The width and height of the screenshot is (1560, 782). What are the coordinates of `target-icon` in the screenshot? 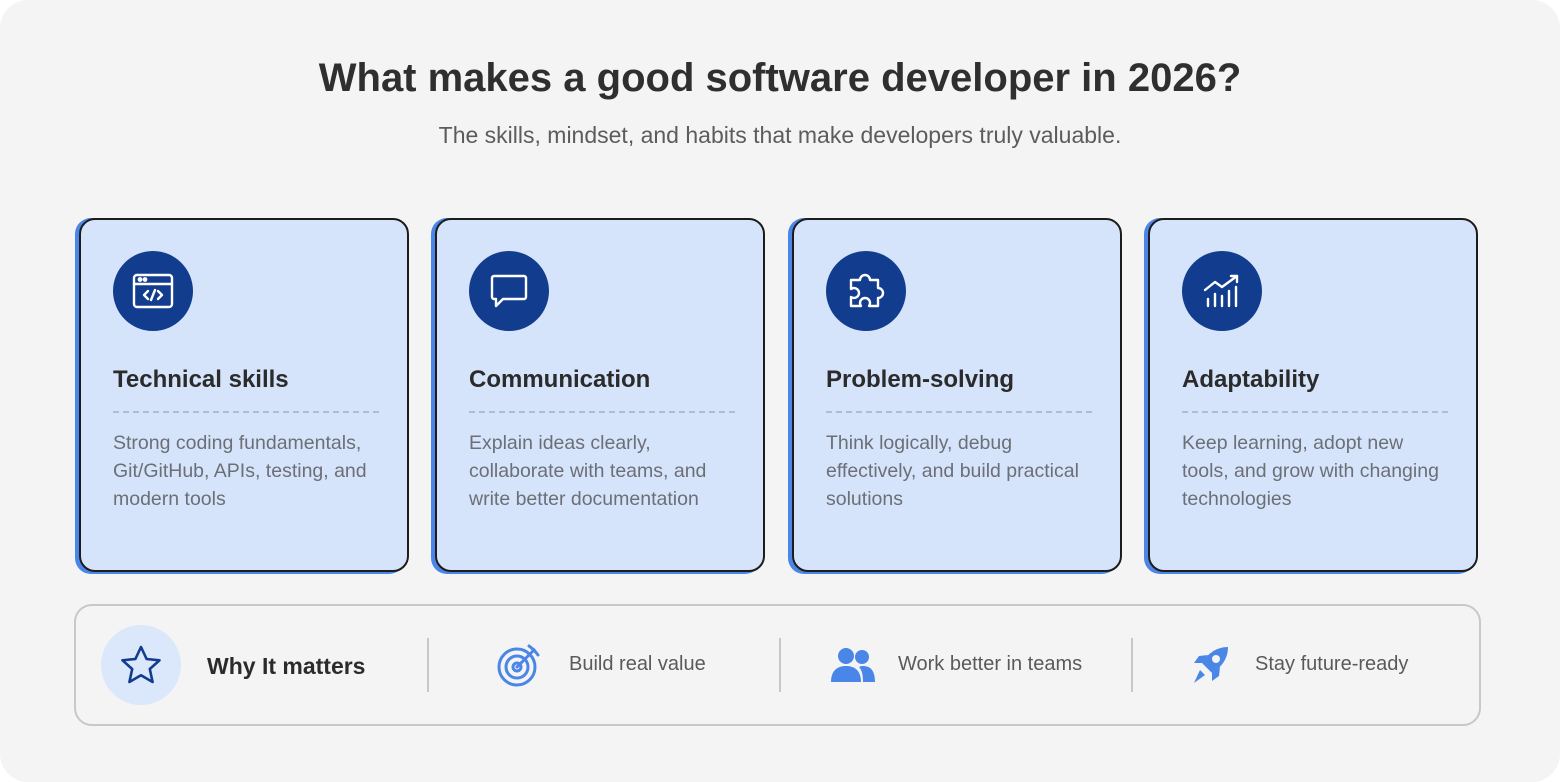 It's located at (519, 665).